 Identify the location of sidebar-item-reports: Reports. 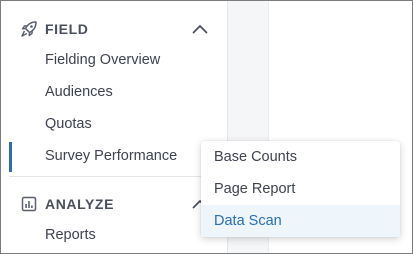
(114, 236).